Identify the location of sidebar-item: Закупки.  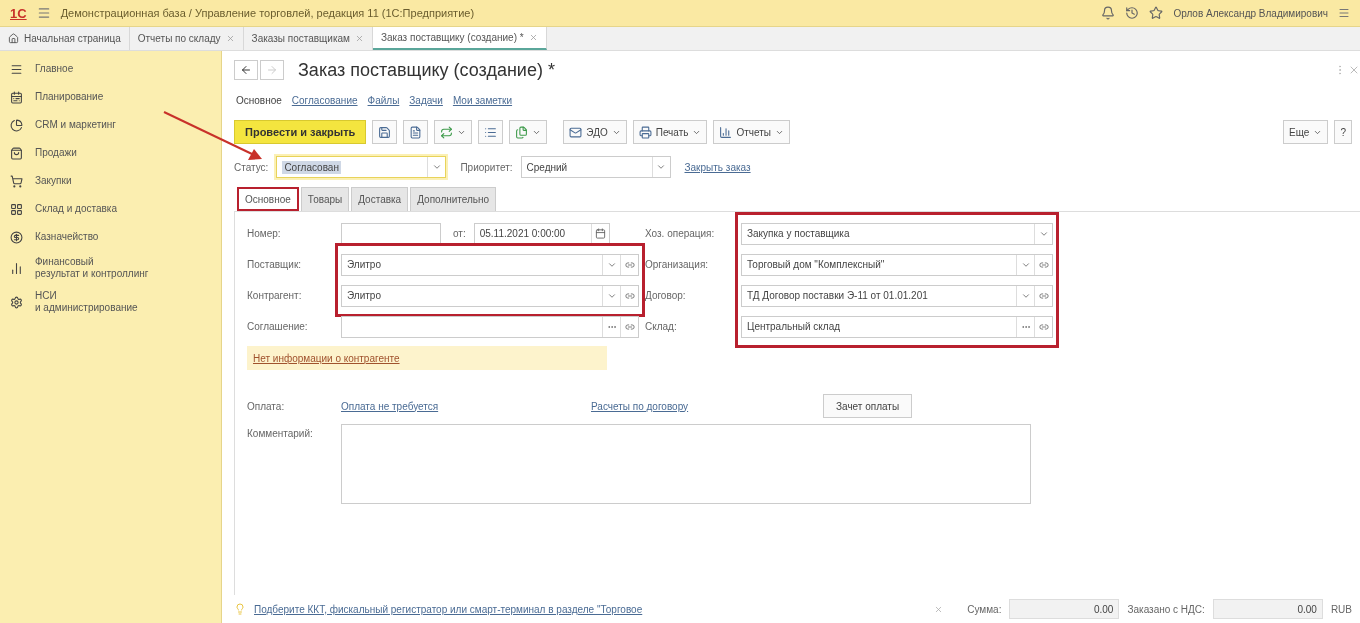
(110, 181).